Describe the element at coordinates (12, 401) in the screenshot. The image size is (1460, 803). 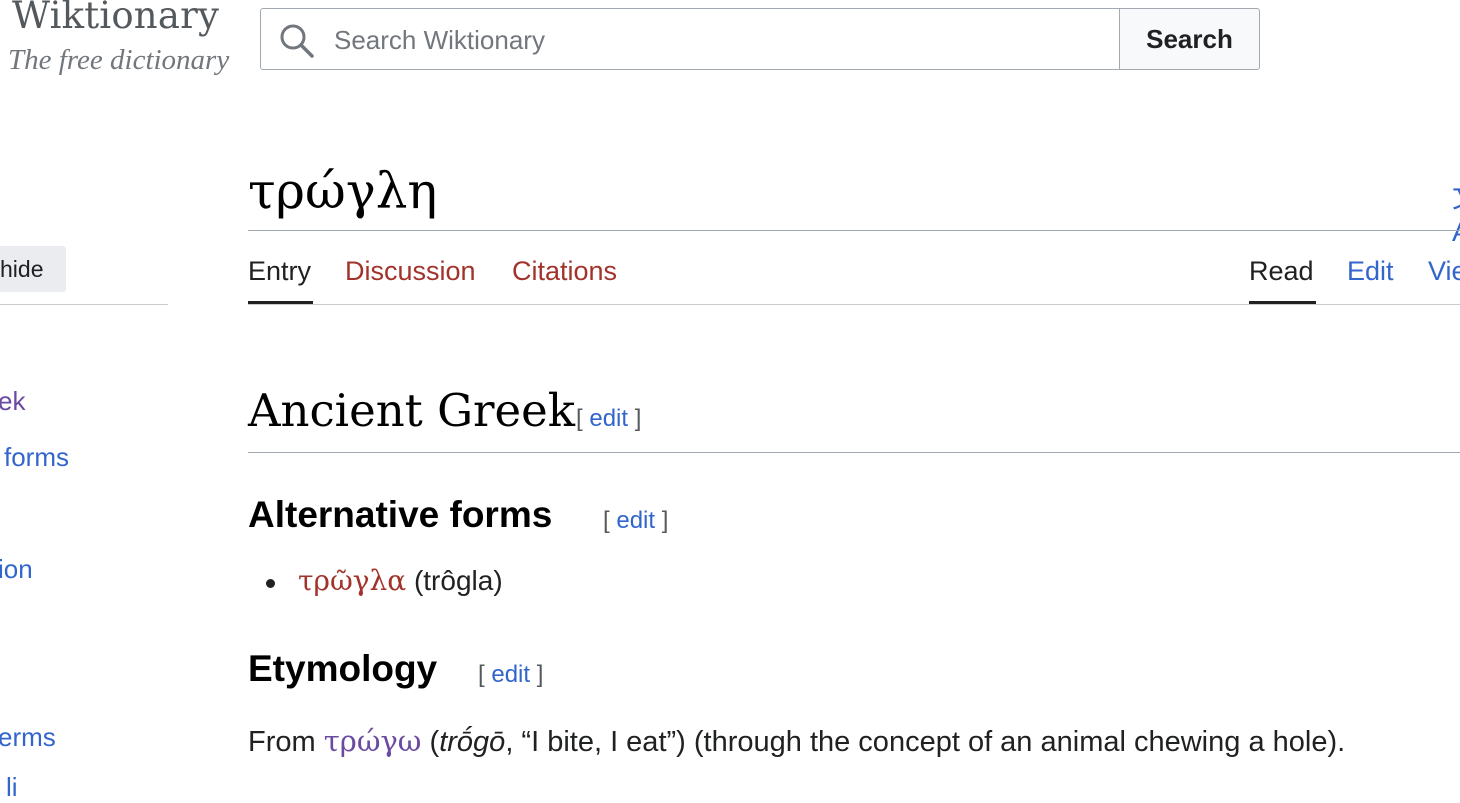
I see `toc-item-ancient-greek: ek` at that location.